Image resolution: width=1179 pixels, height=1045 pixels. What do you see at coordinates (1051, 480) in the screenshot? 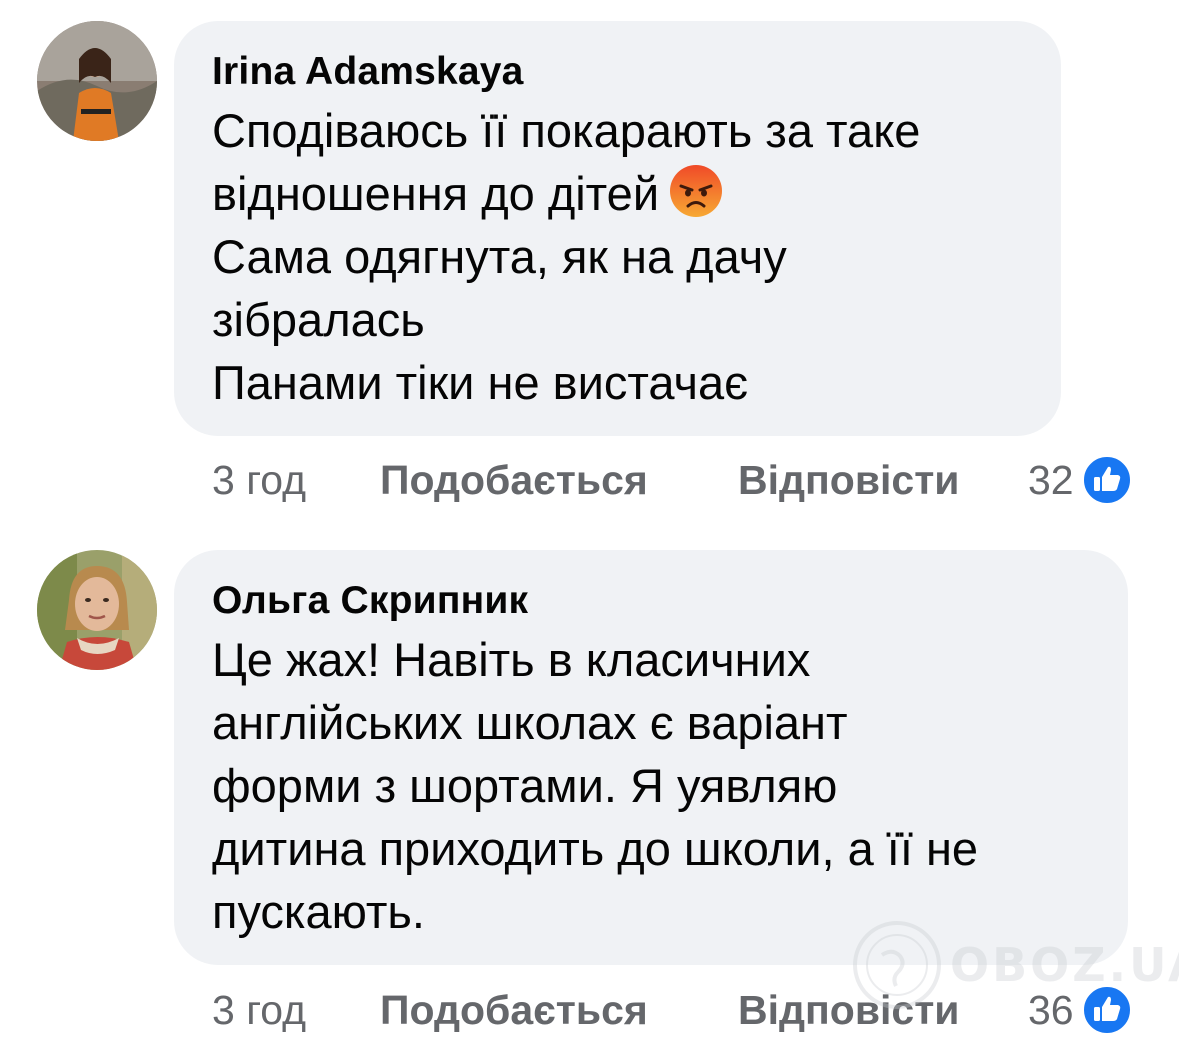
I see `reaction-count: 32` at bounding box center [1051, 480].